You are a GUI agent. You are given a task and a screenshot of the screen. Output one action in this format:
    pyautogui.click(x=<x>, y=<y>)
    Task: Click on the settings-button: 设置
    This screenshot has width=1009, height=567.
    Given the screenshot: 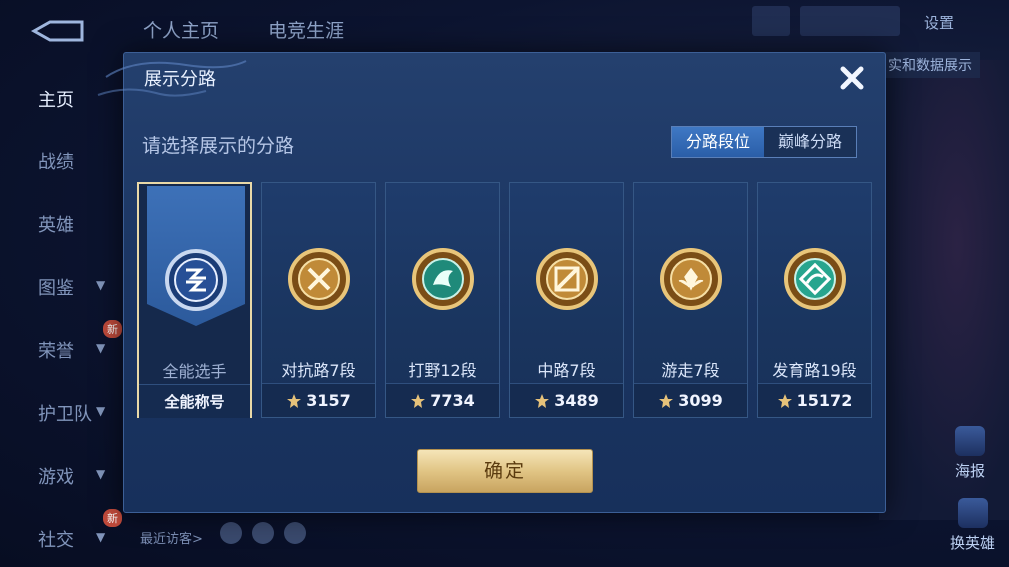 What is the action you would take?
    pyautogui.click(x=939, y=22)
    